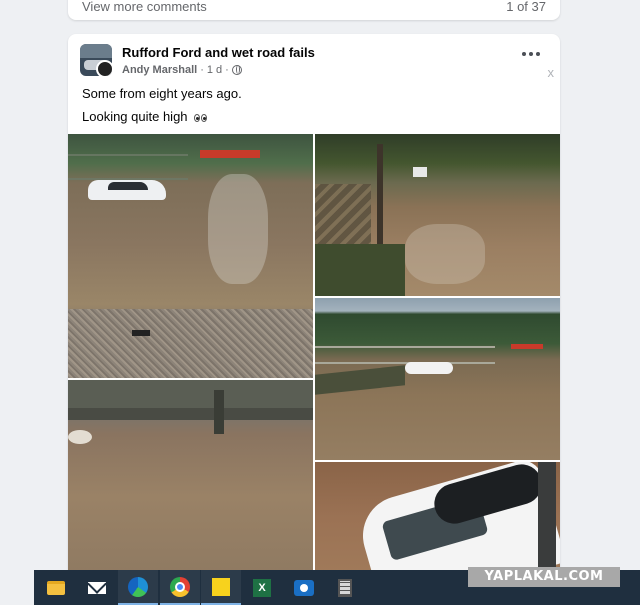 The image size is (640, 605). I want to click on close-icon: x, so click(551, 72).